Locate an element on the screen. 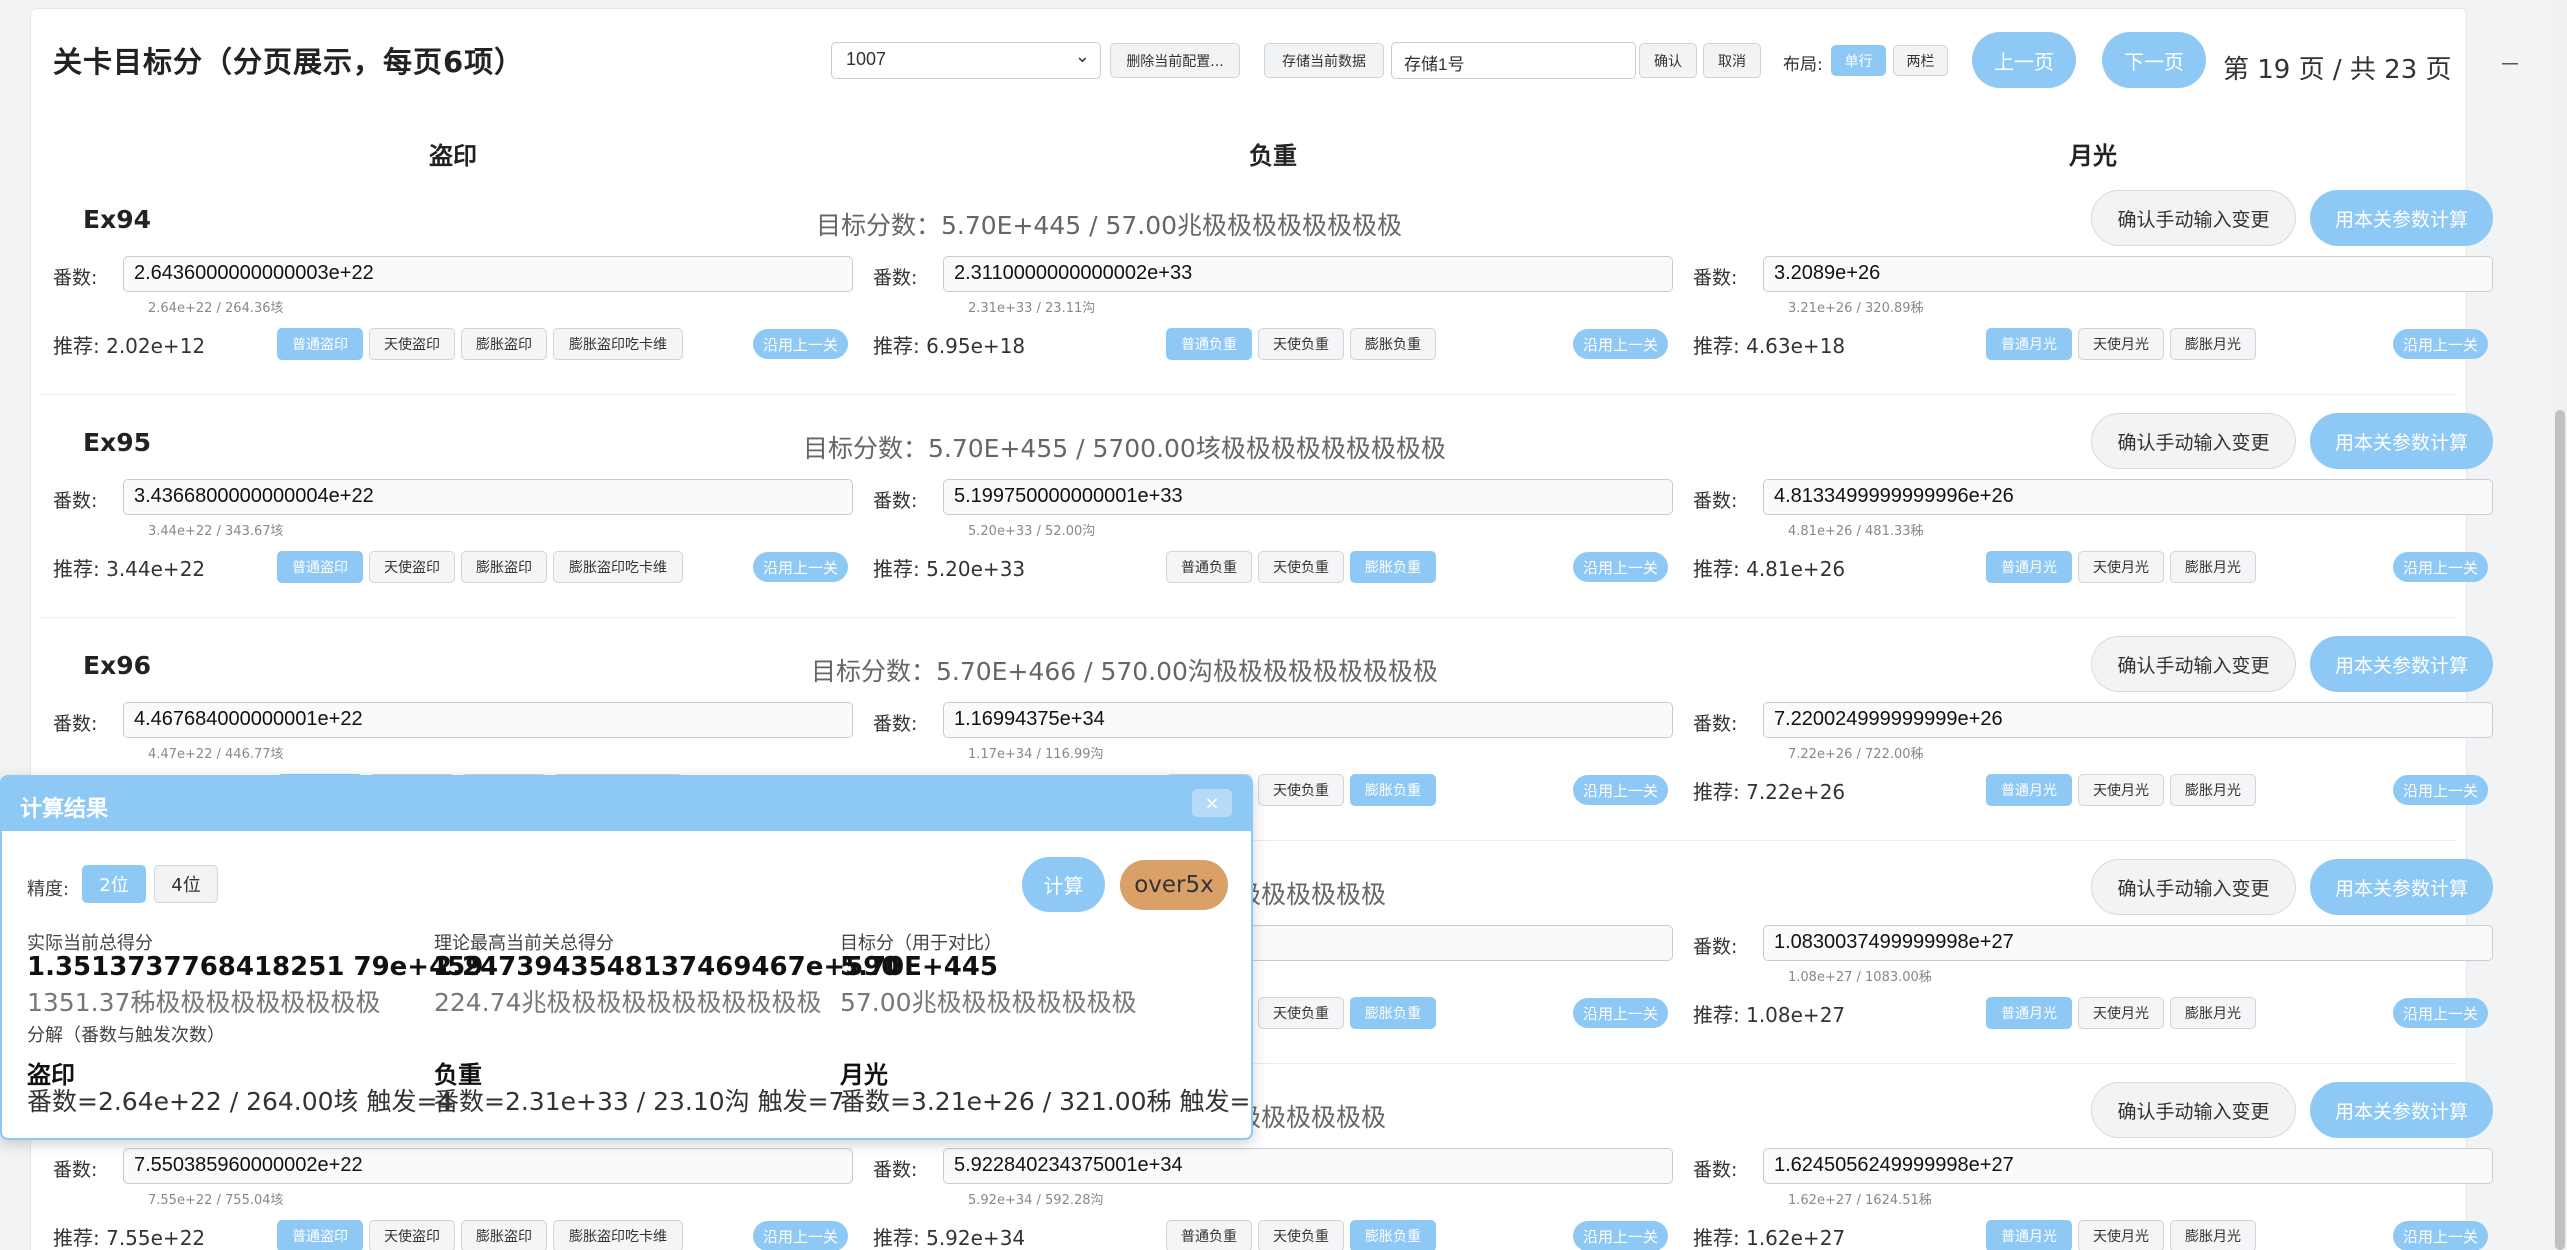 The height and width of the screenshot is (1250, 2567). recommend-value: 推荐: 7.22e+26 is located at coordinates (1769, 792).